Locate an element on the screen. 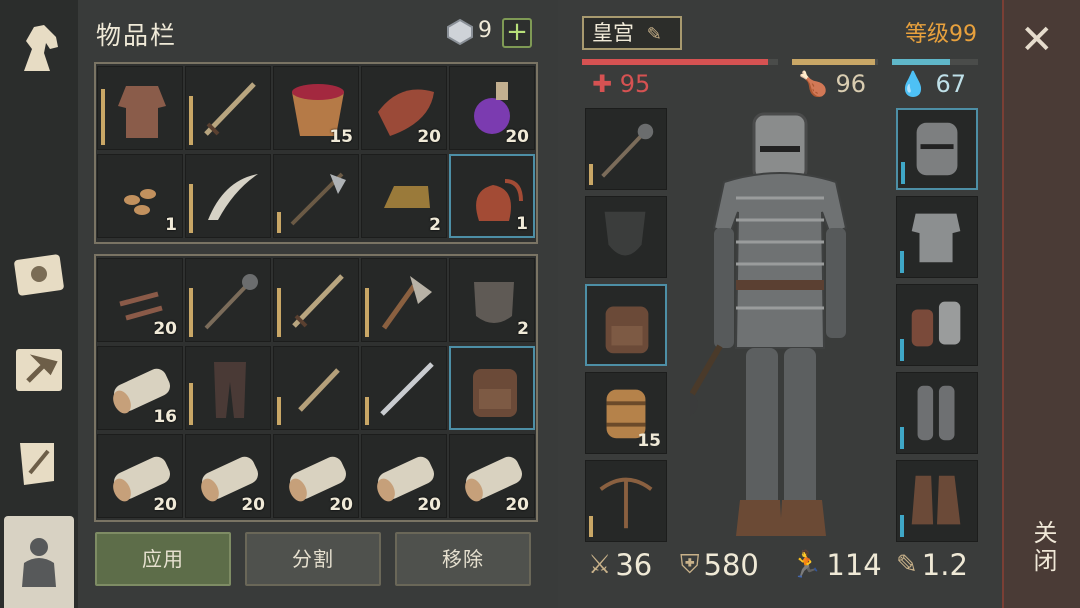 This screenshot has height=608, width=1080. short-sword-icon is located at coordinates (319, 390).